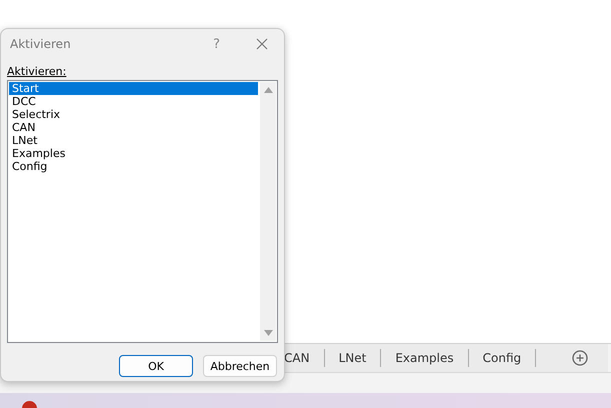  Describe the element at coordinates (133, 101) in the screenshot. I see `list-item: DCC` at that location.